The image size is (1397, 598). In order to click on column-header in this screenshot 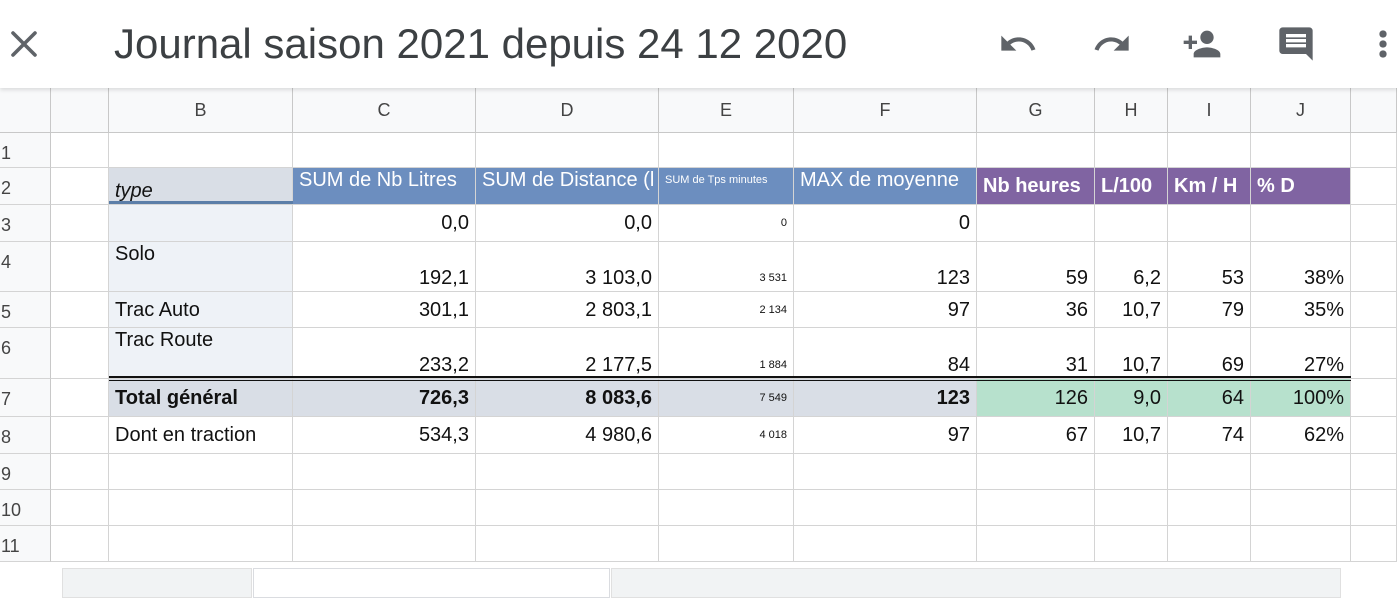, I will do `click(80, 110)`.